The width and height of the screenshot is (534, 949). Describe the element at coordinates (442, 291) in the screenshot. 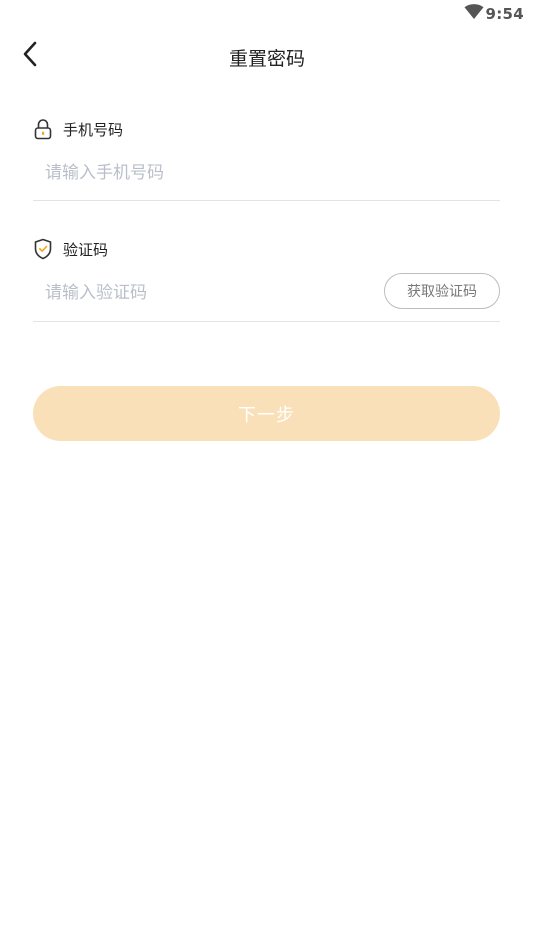

I see `get-code-button: 获取验证码` at that location.